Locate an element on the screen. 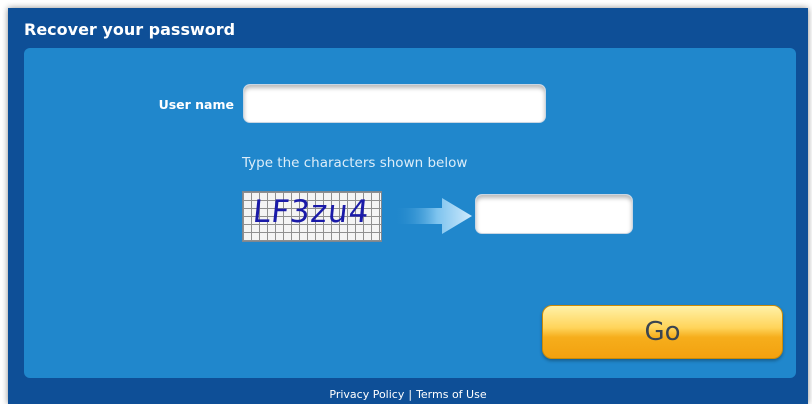  footer: Privacy Policy | Terms of Use is located at coordinates (408, 394).